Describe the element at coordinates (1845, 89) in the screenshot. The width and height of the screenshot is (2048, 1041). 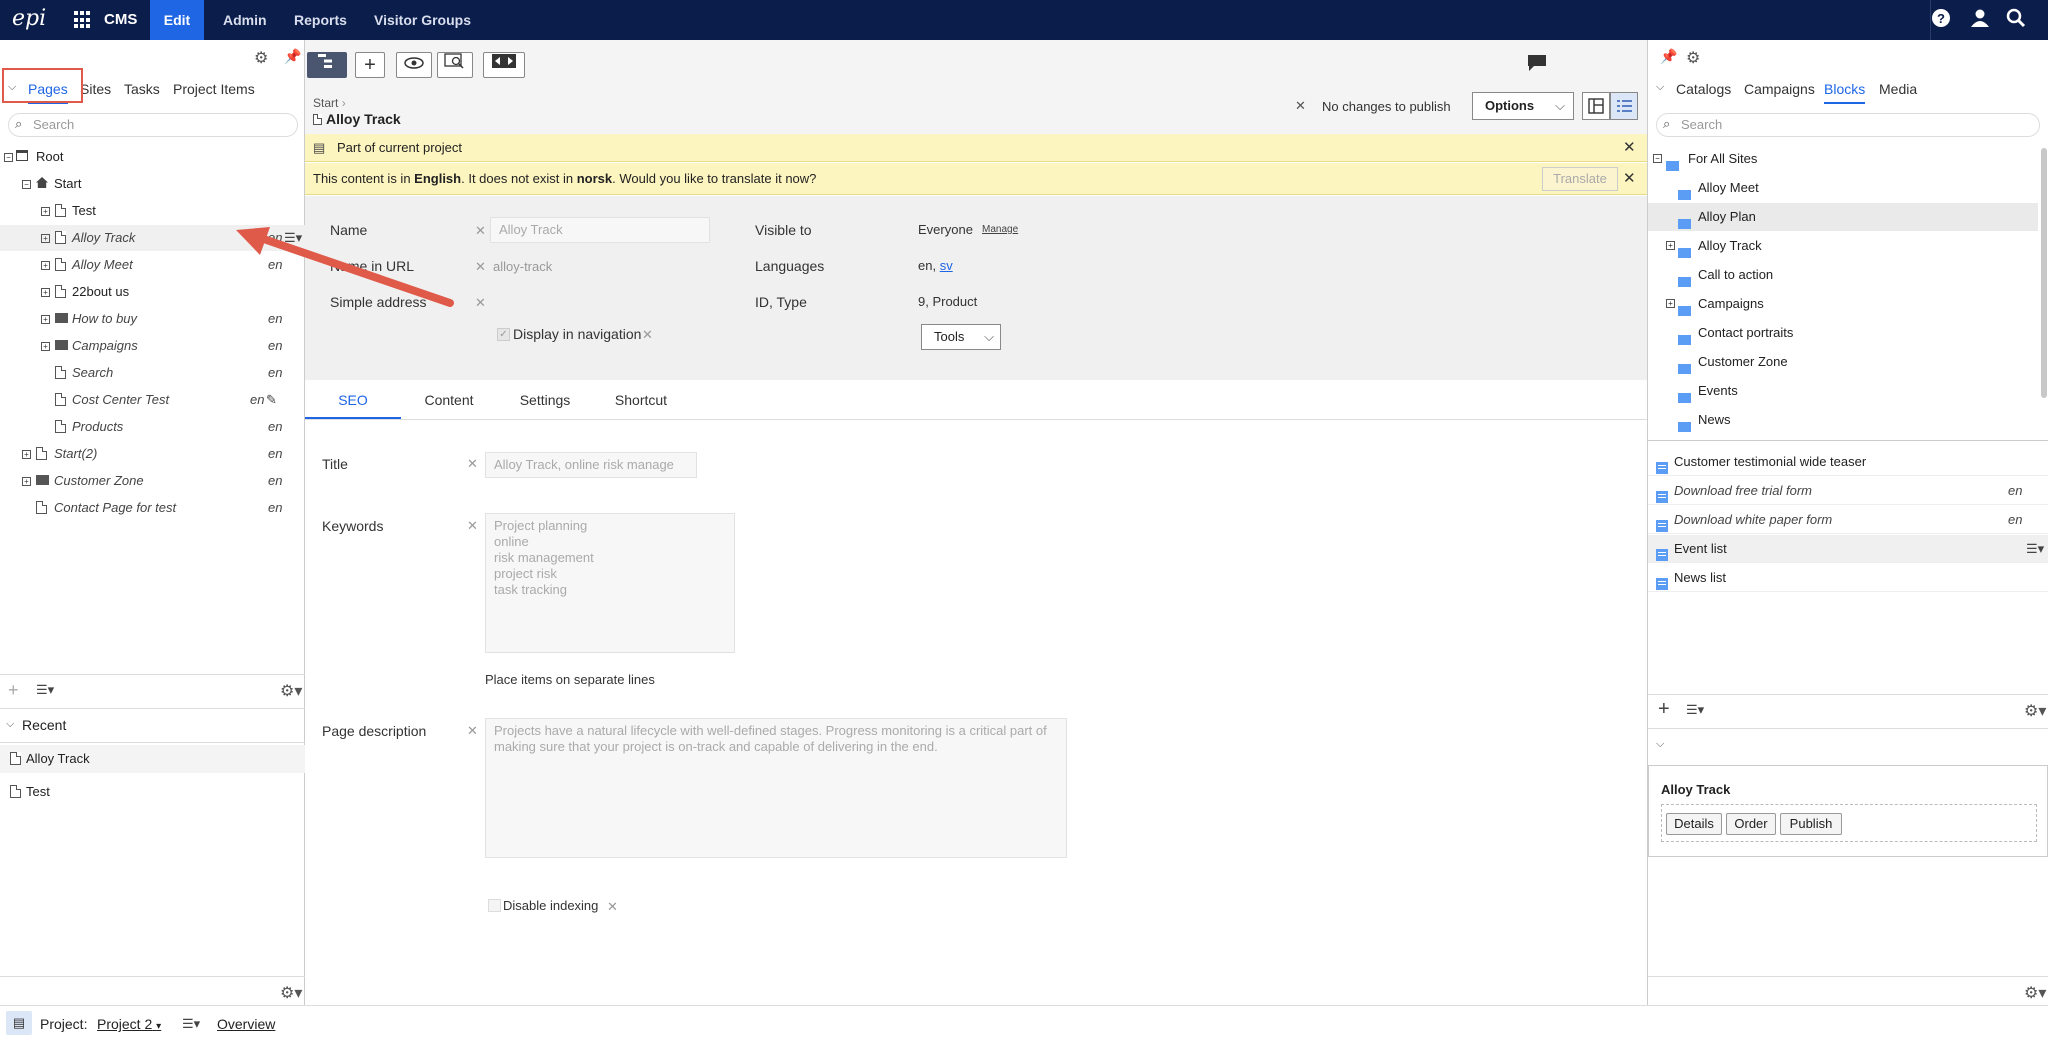
I see `tab-blocks: Blocks` at that location.